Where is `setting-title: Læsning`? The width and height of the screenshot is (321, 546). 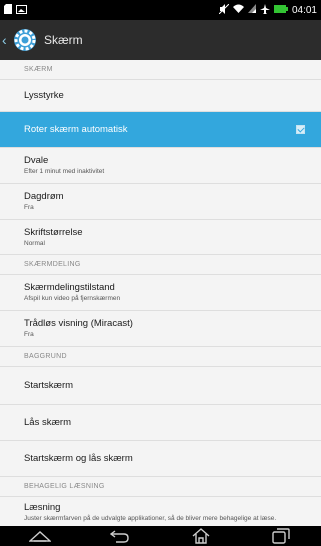
setting-title: Læsning is located at coordinates (42, 507).